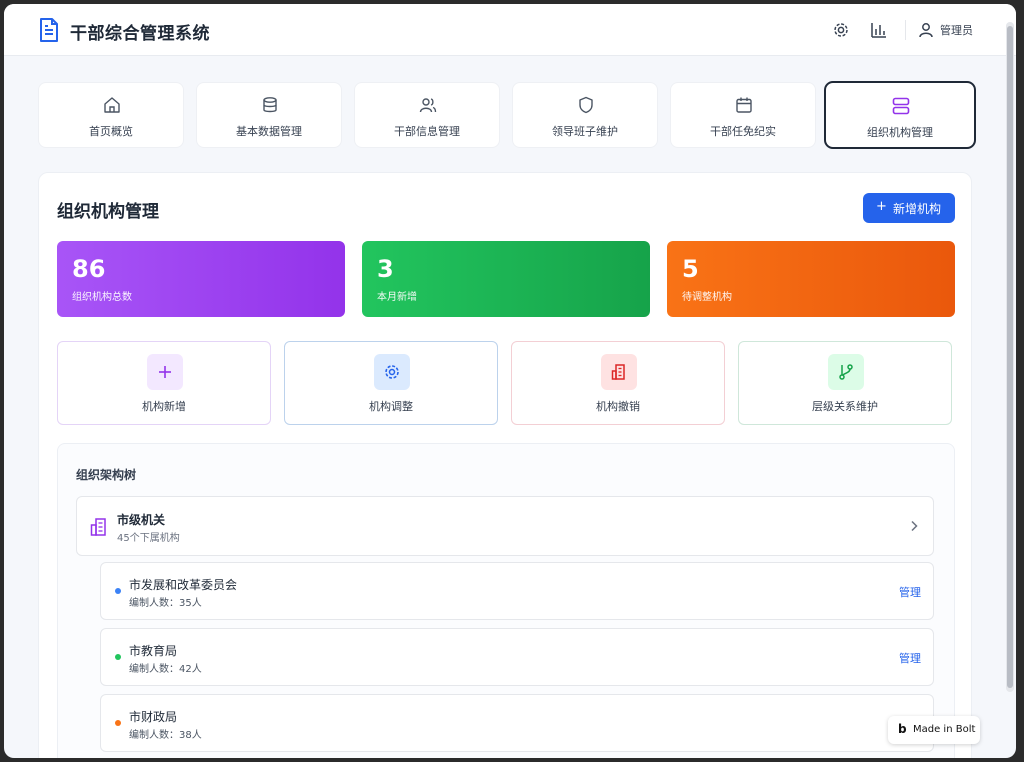 The height and width of the screenshot is (762, 1024). I want to click on nav-label: 干部任免纪实, so click(743, 131).